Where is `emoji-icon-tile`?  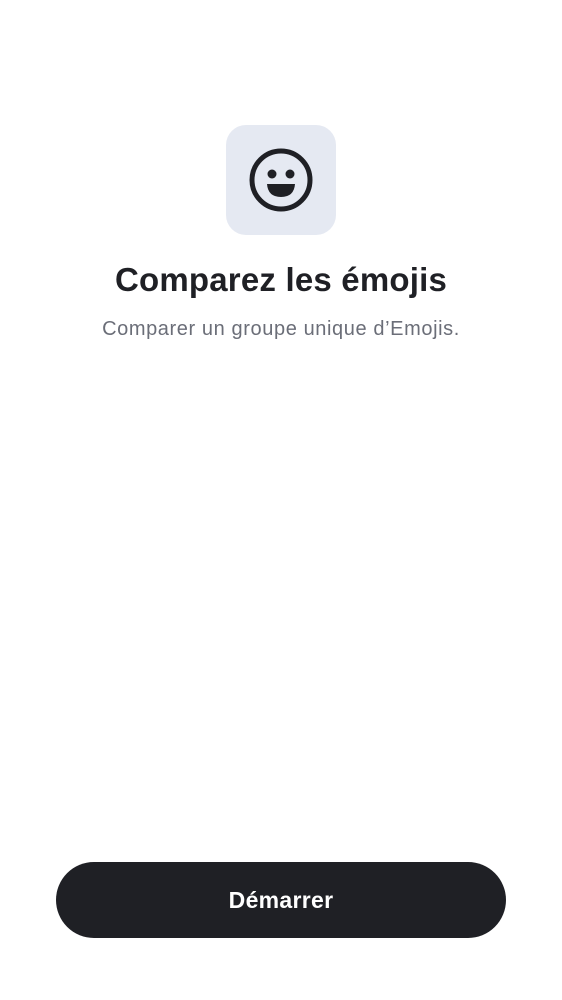
emoji-icon-tile is located at coordinates (281, 180).